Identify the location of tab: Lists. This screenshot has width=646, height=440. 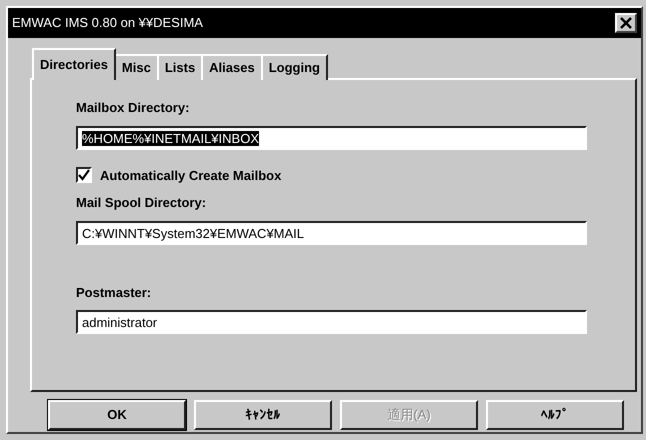
(180, 67).